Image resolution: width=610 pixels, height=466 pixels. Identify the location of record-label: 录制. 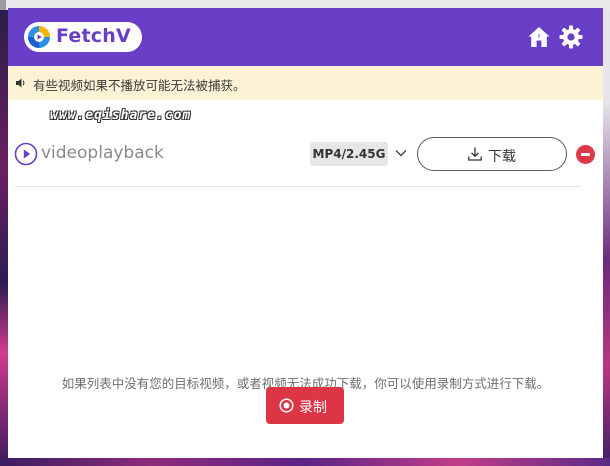
(313, 408).